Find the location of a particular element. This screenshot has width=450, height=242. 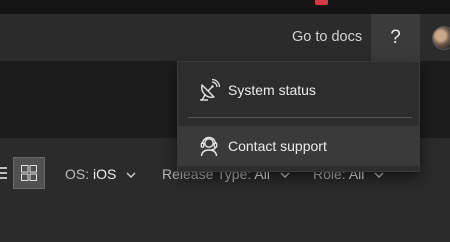

menu-item-contact-support: Contact support is located at coordinates (298, 146).